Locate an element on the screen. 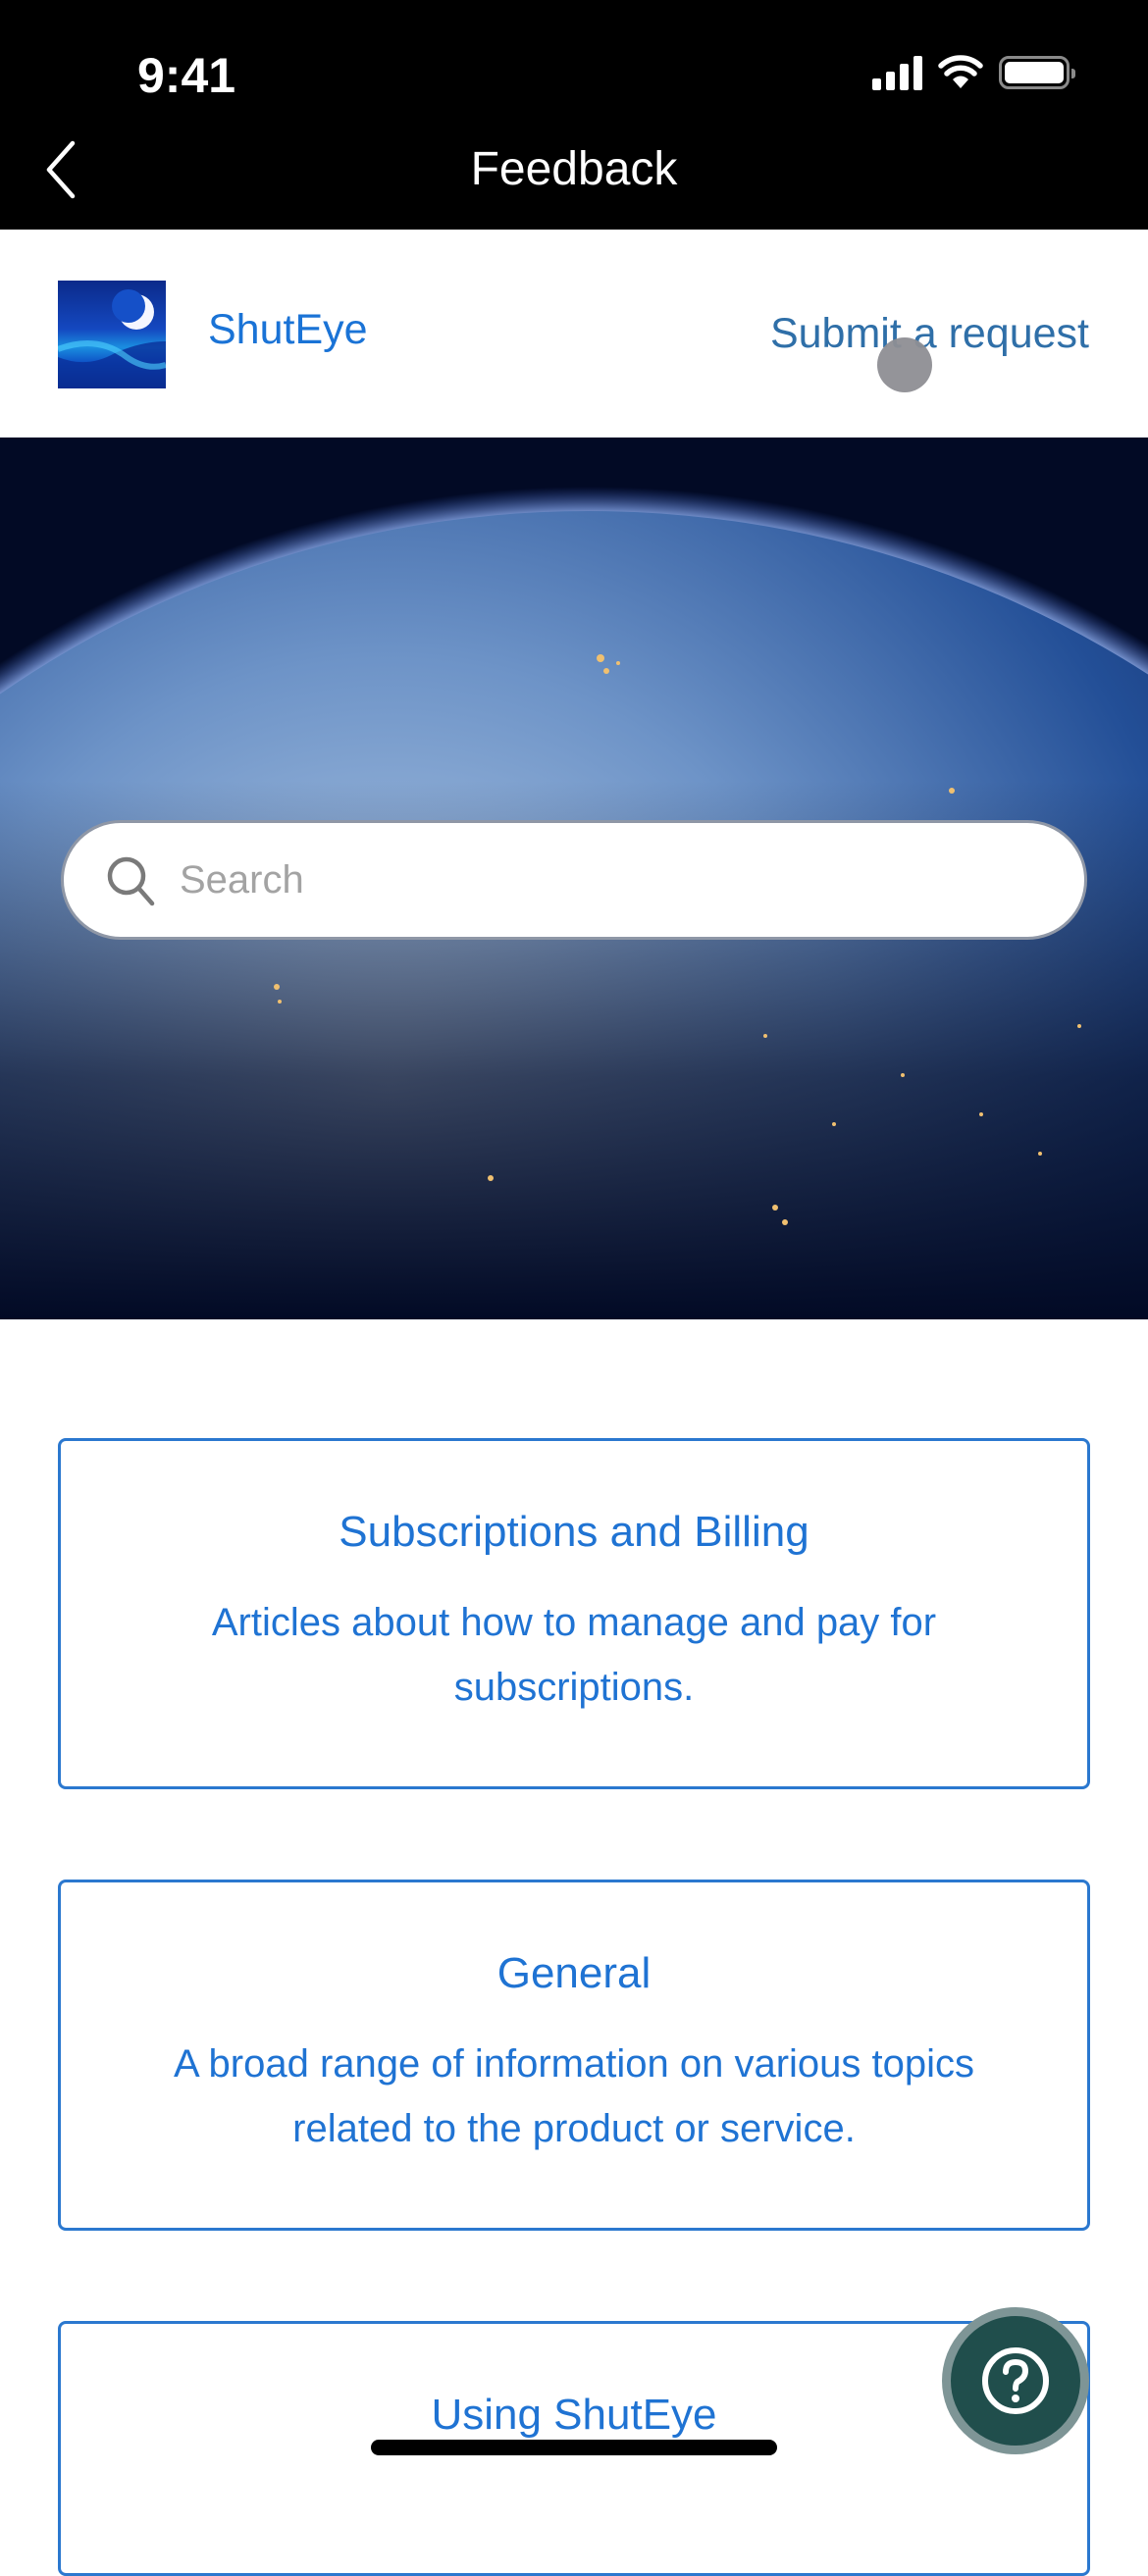 The width and height of the screenshot is (1148, 2576). touch-indicator is located at coordinates (904, 364).